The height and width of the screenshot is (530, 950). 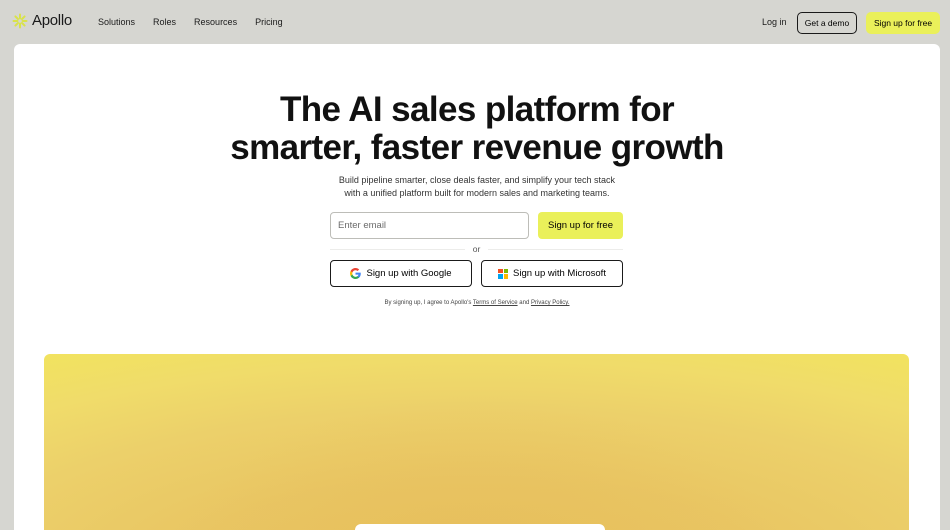 What do you see at coordinates (52, 20) in the screenshot?
I see `logo-wordmark: Apollo` at bounding box center [52, 20].